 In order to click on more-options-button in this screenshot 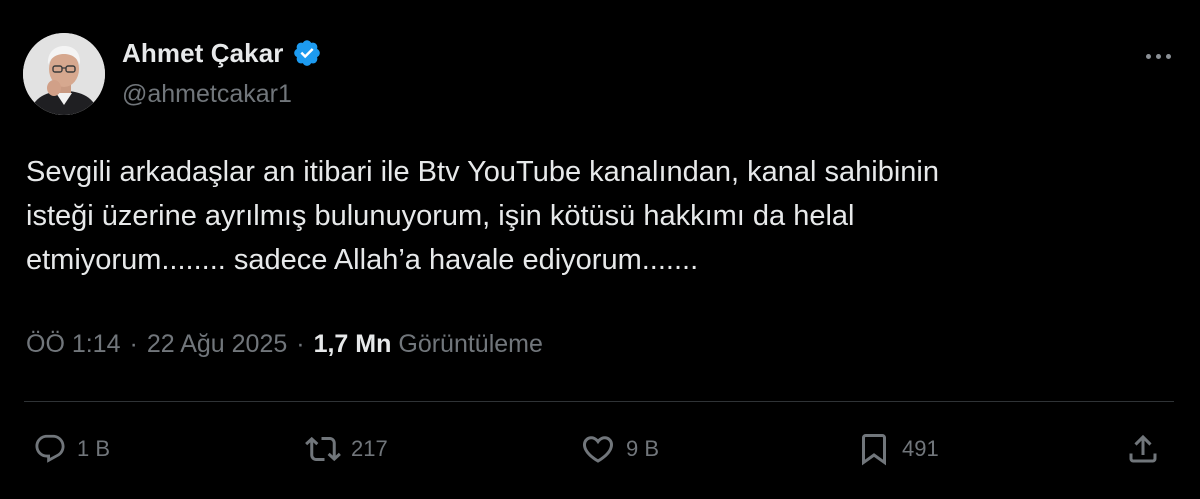, I will do `click(1158, 56)`.